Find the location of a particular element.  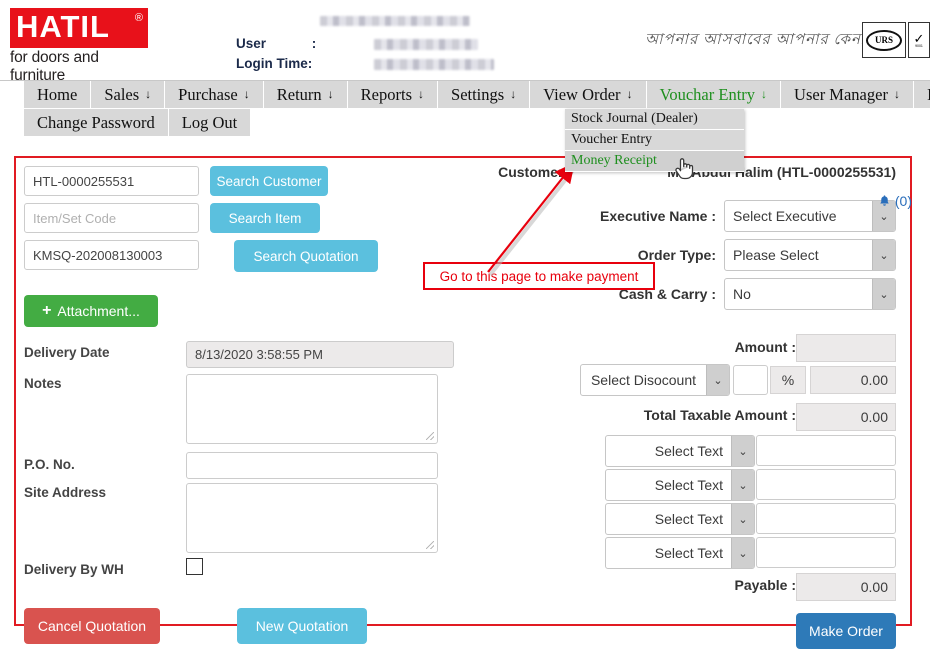

executive-value: Select Executive is located at coordinates (785, 216).